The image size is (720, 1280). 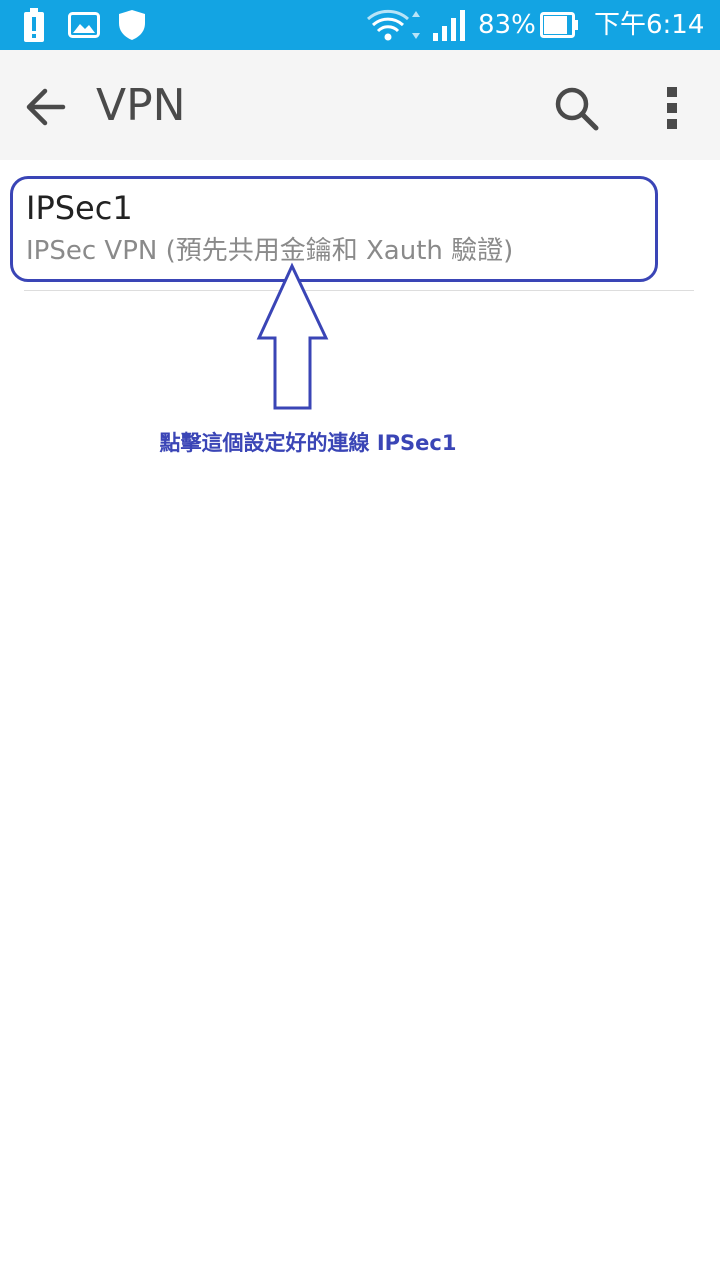 I want to click on more-vert-icon, so click(x=672, y=108).